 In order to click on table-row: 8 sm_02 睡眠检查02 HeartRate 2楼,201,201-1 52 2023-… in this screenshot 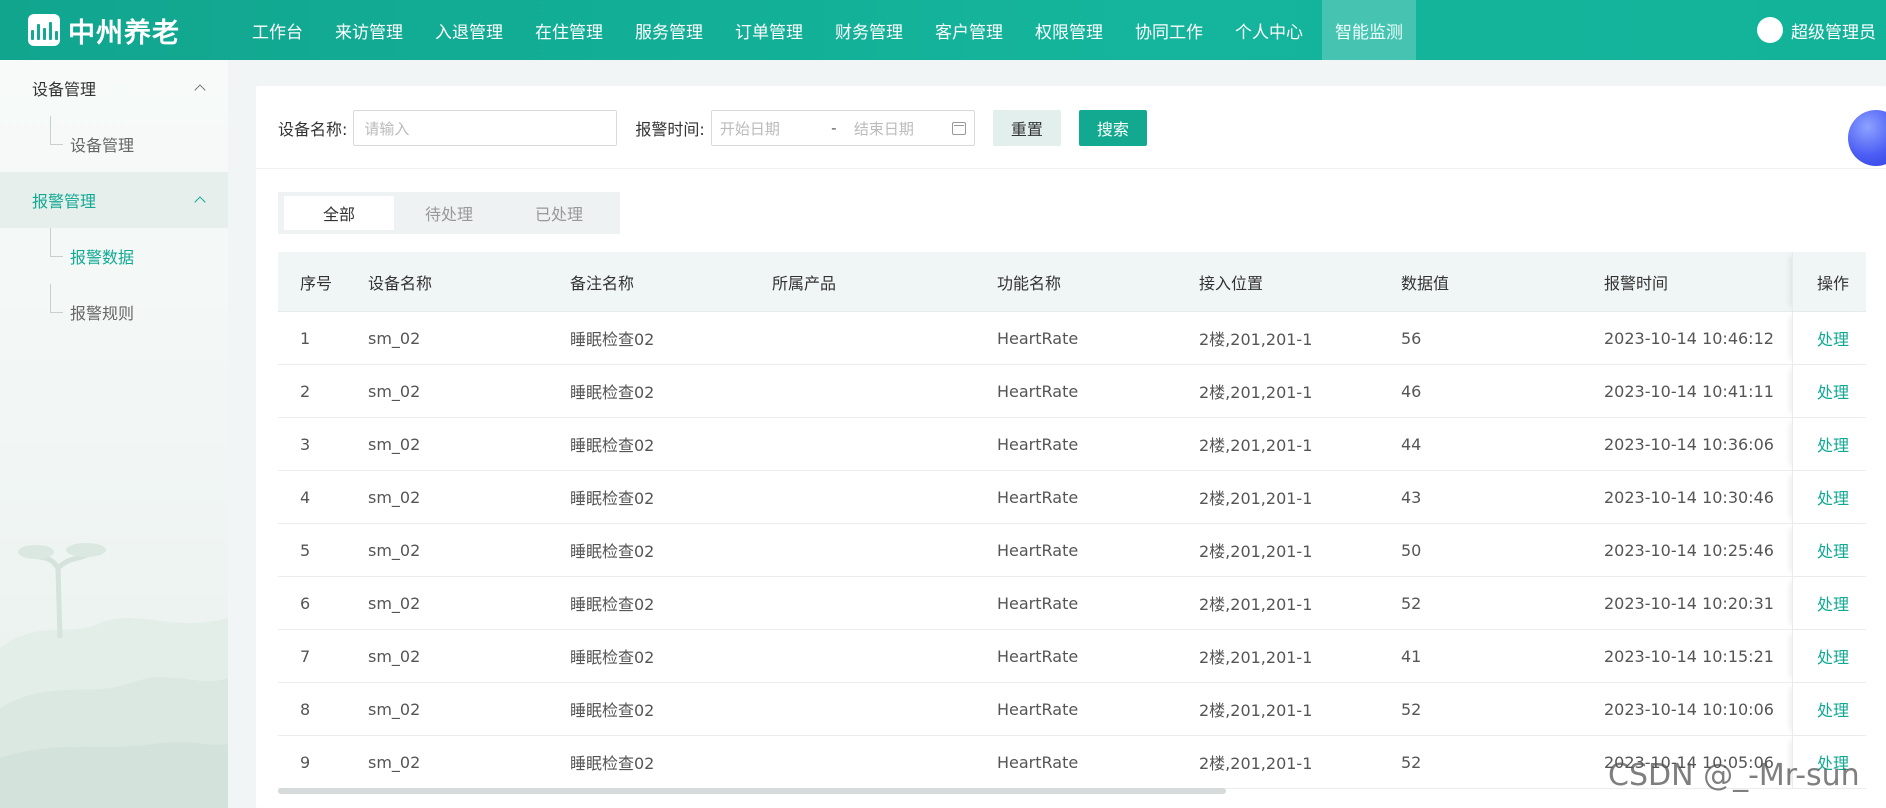, I will do `click(1072, 709)`.